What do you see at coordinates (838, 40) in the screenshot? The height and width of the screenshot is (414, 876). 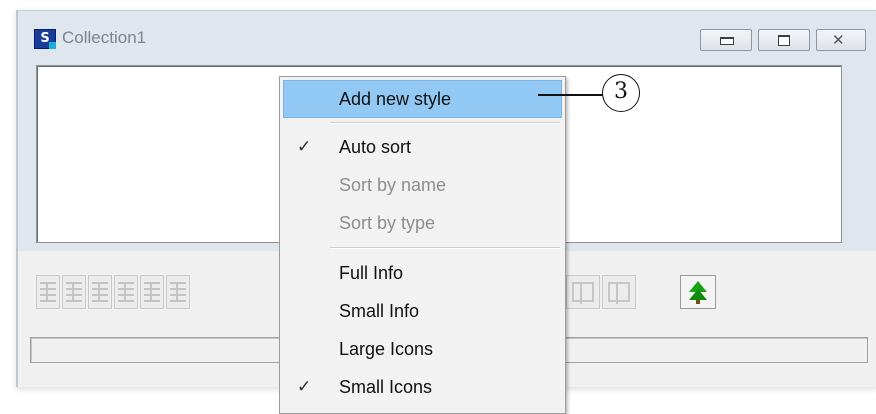 I see `close-icon: ✕` at bounding box center [838, 40].